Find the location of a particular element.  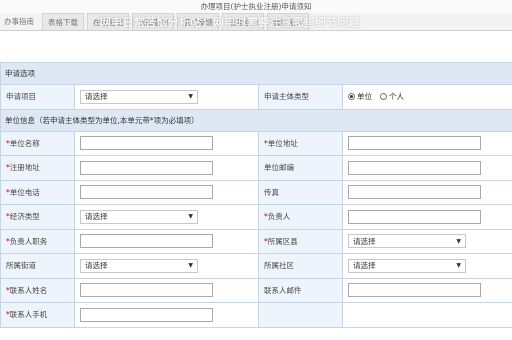

page-title: 办理项目(护士执业注册)申请须知 is located at coordinates (256, 6).